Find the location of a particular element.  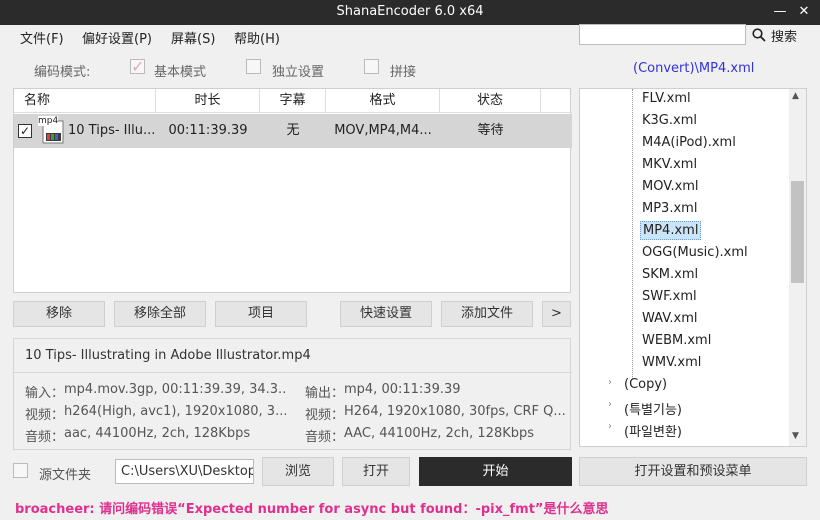

output-value: mp4, 00:11:39.39 is located at coordinates (402, 389).